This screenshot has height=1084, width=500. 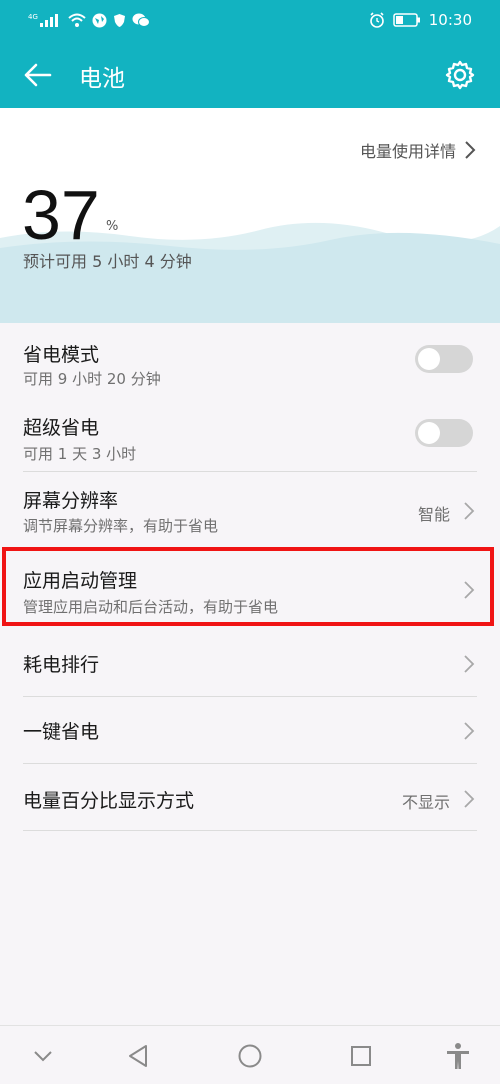 I want to click on globe-icon, so click(x=99, y=20).